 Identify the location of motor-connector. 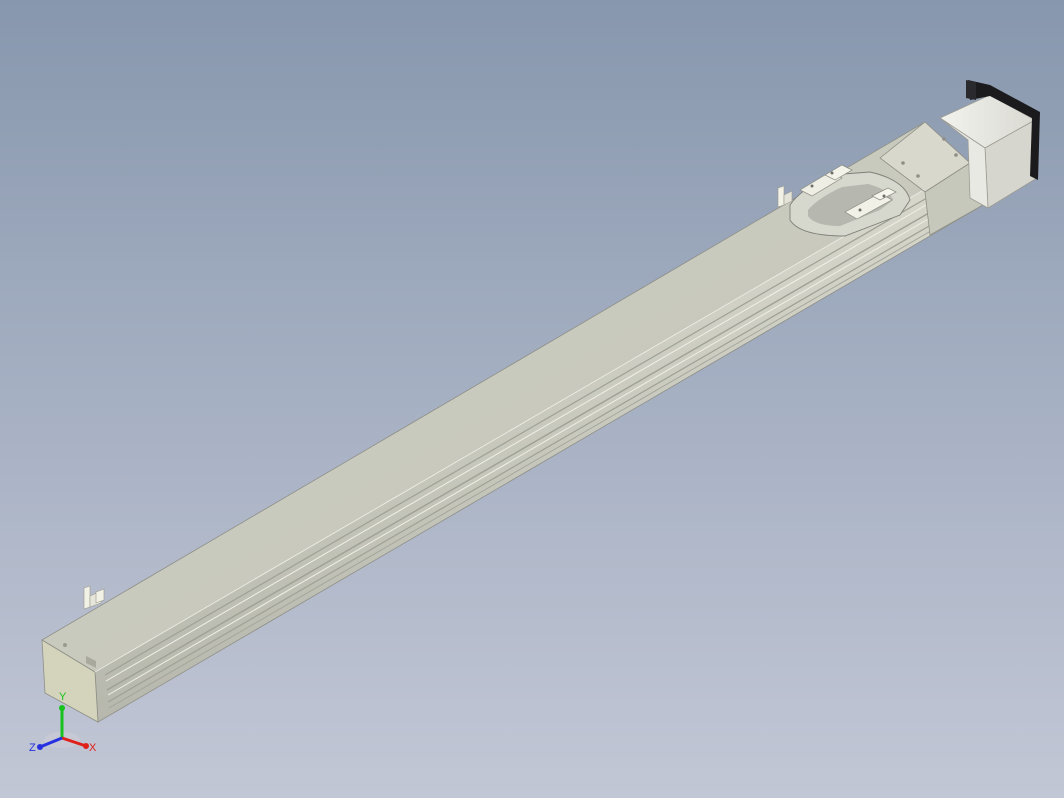
(971, 90).